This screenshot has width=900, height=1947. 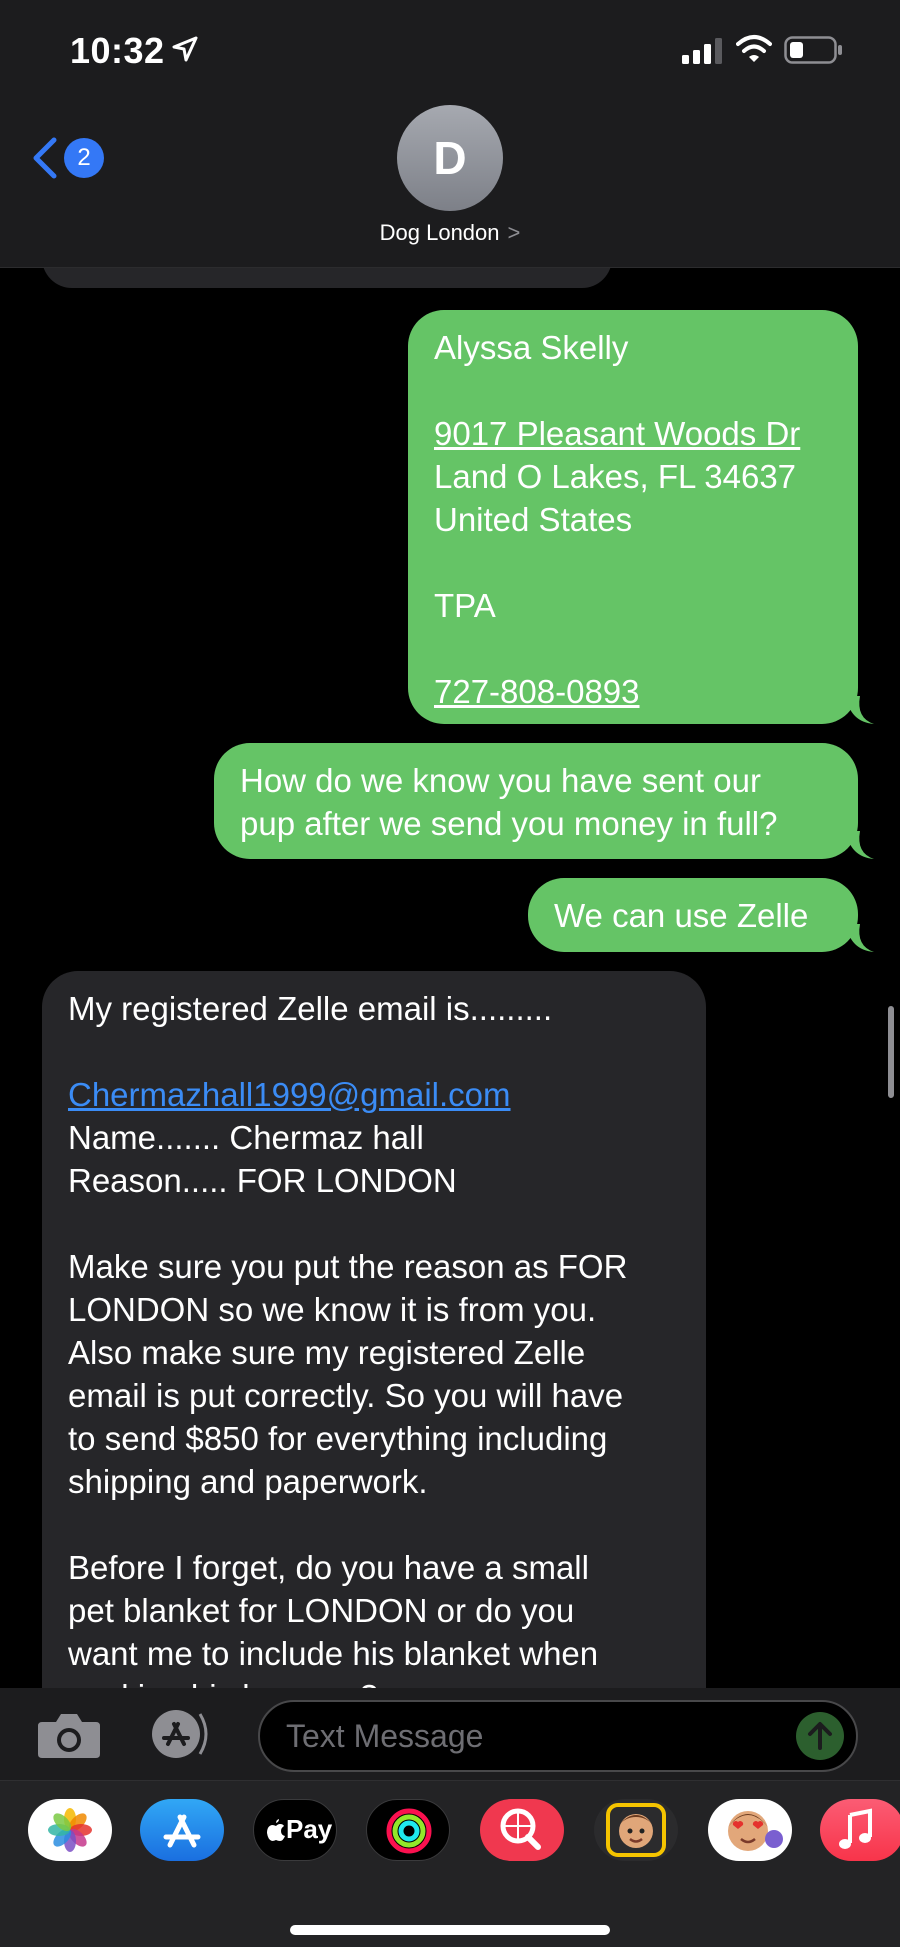 I want to click on unread-badge: 2, so click(x=84, y=158).